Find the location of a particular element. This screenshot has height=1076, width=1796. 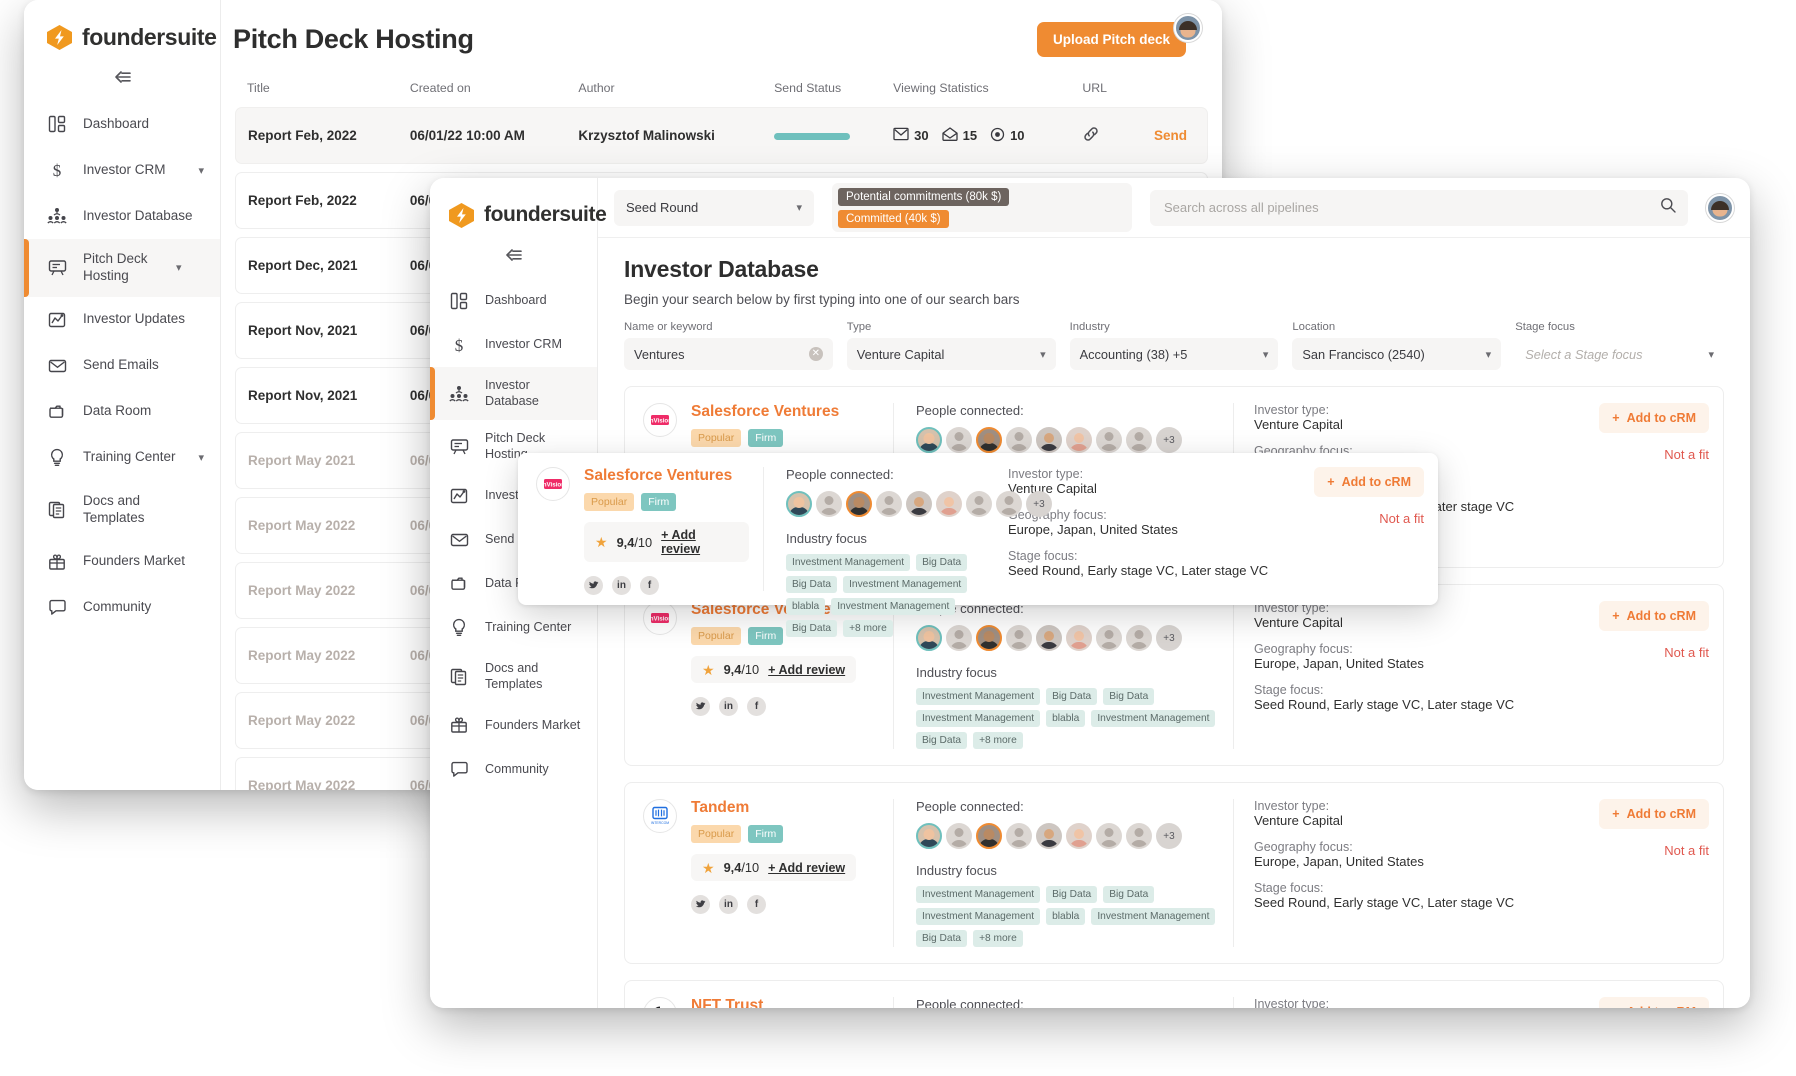

pipeline-select: Seed Round ▾ is located at coordinates (714, 207).